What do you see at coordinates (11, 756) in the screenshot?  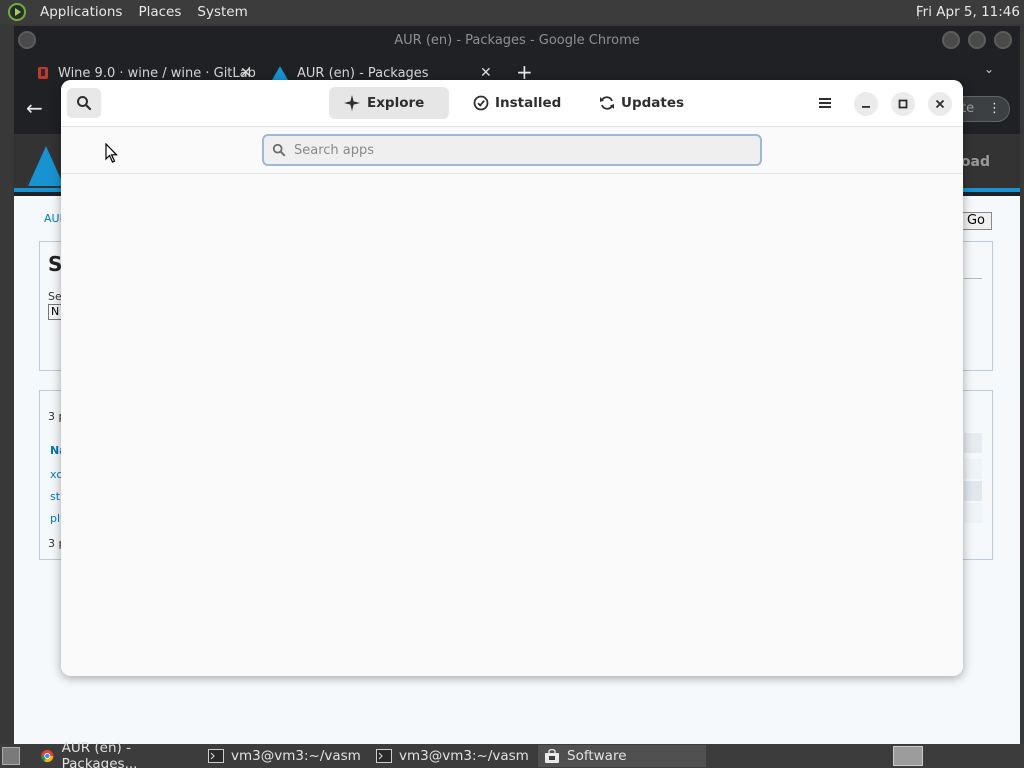 I see `show-desktop-icon` at bounding box center [11, 756].